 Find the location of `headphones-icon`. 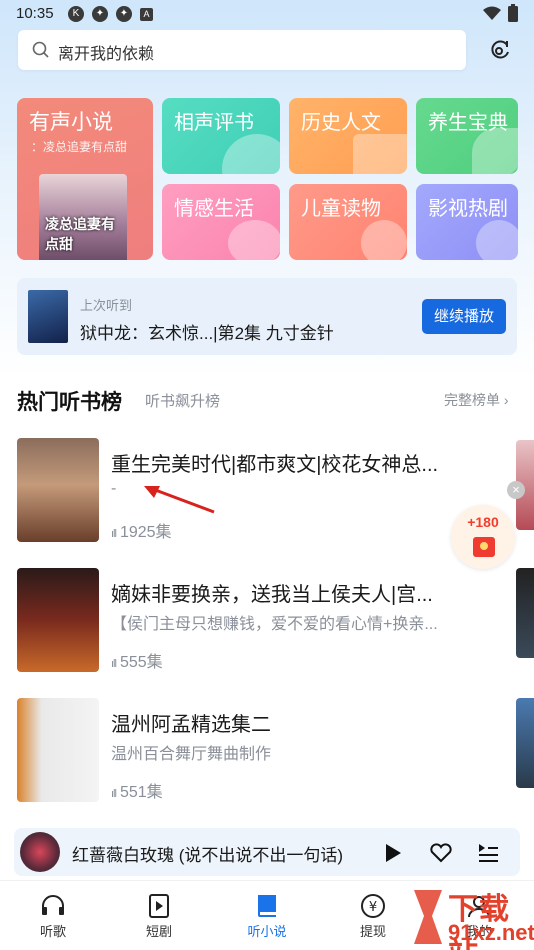

headphones-icon is located at coordinates (53, 905).